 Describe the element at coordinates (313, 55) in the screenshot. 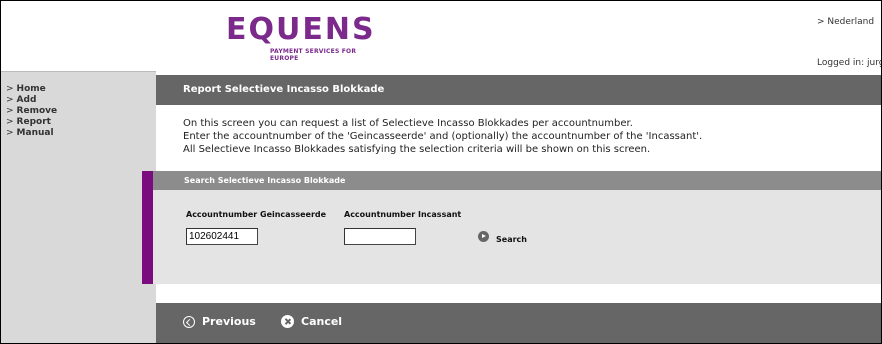

I see `logo-tagline: PAYMENT SERVICES FOR EUROPE` at that location.